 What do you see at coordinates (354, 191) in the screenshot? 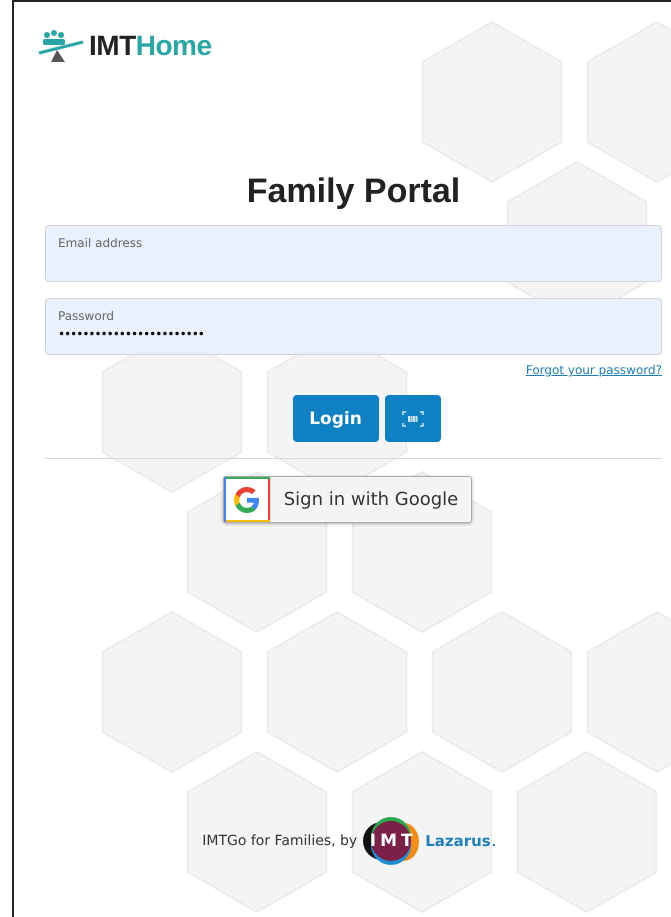
I see `page-title: Family Portal` at bounding box center [354, 191].